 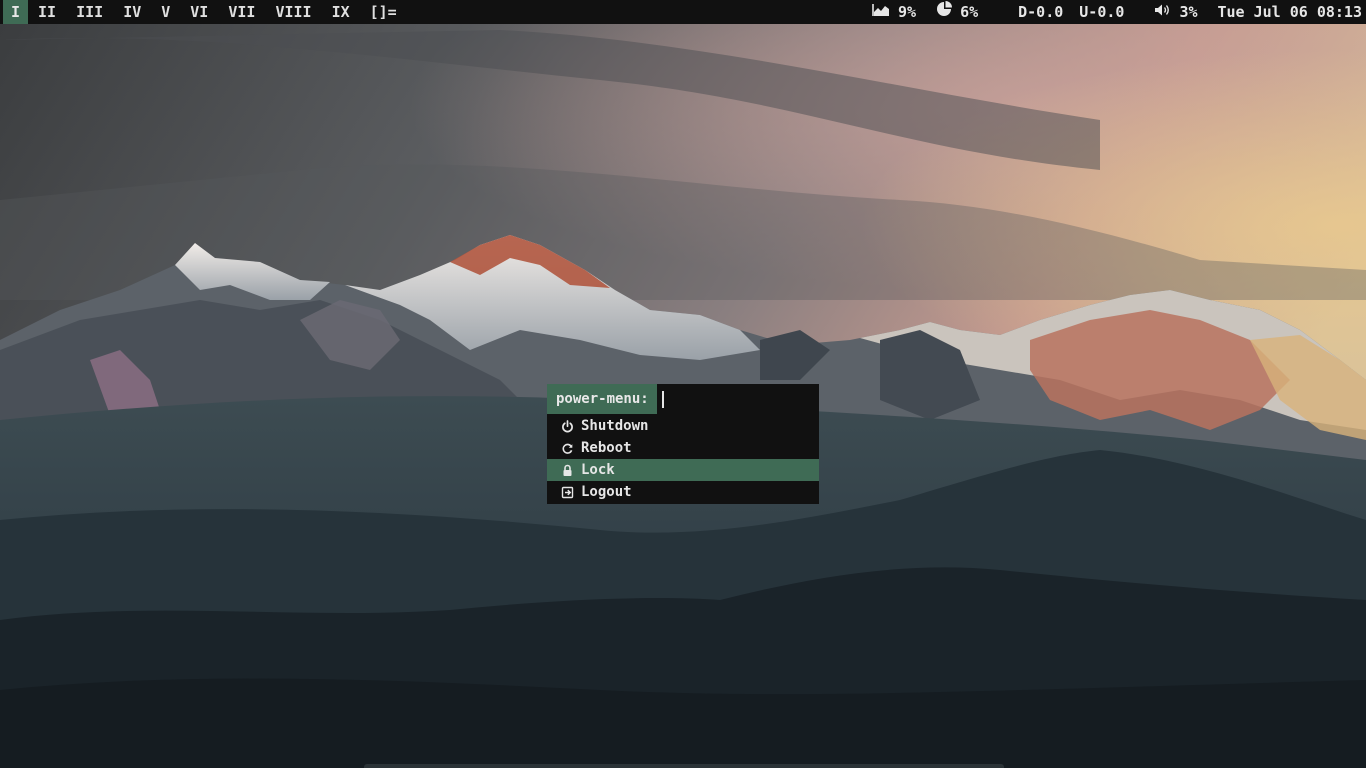 I want to click on tag-1: I, so click(x=16, y=12).